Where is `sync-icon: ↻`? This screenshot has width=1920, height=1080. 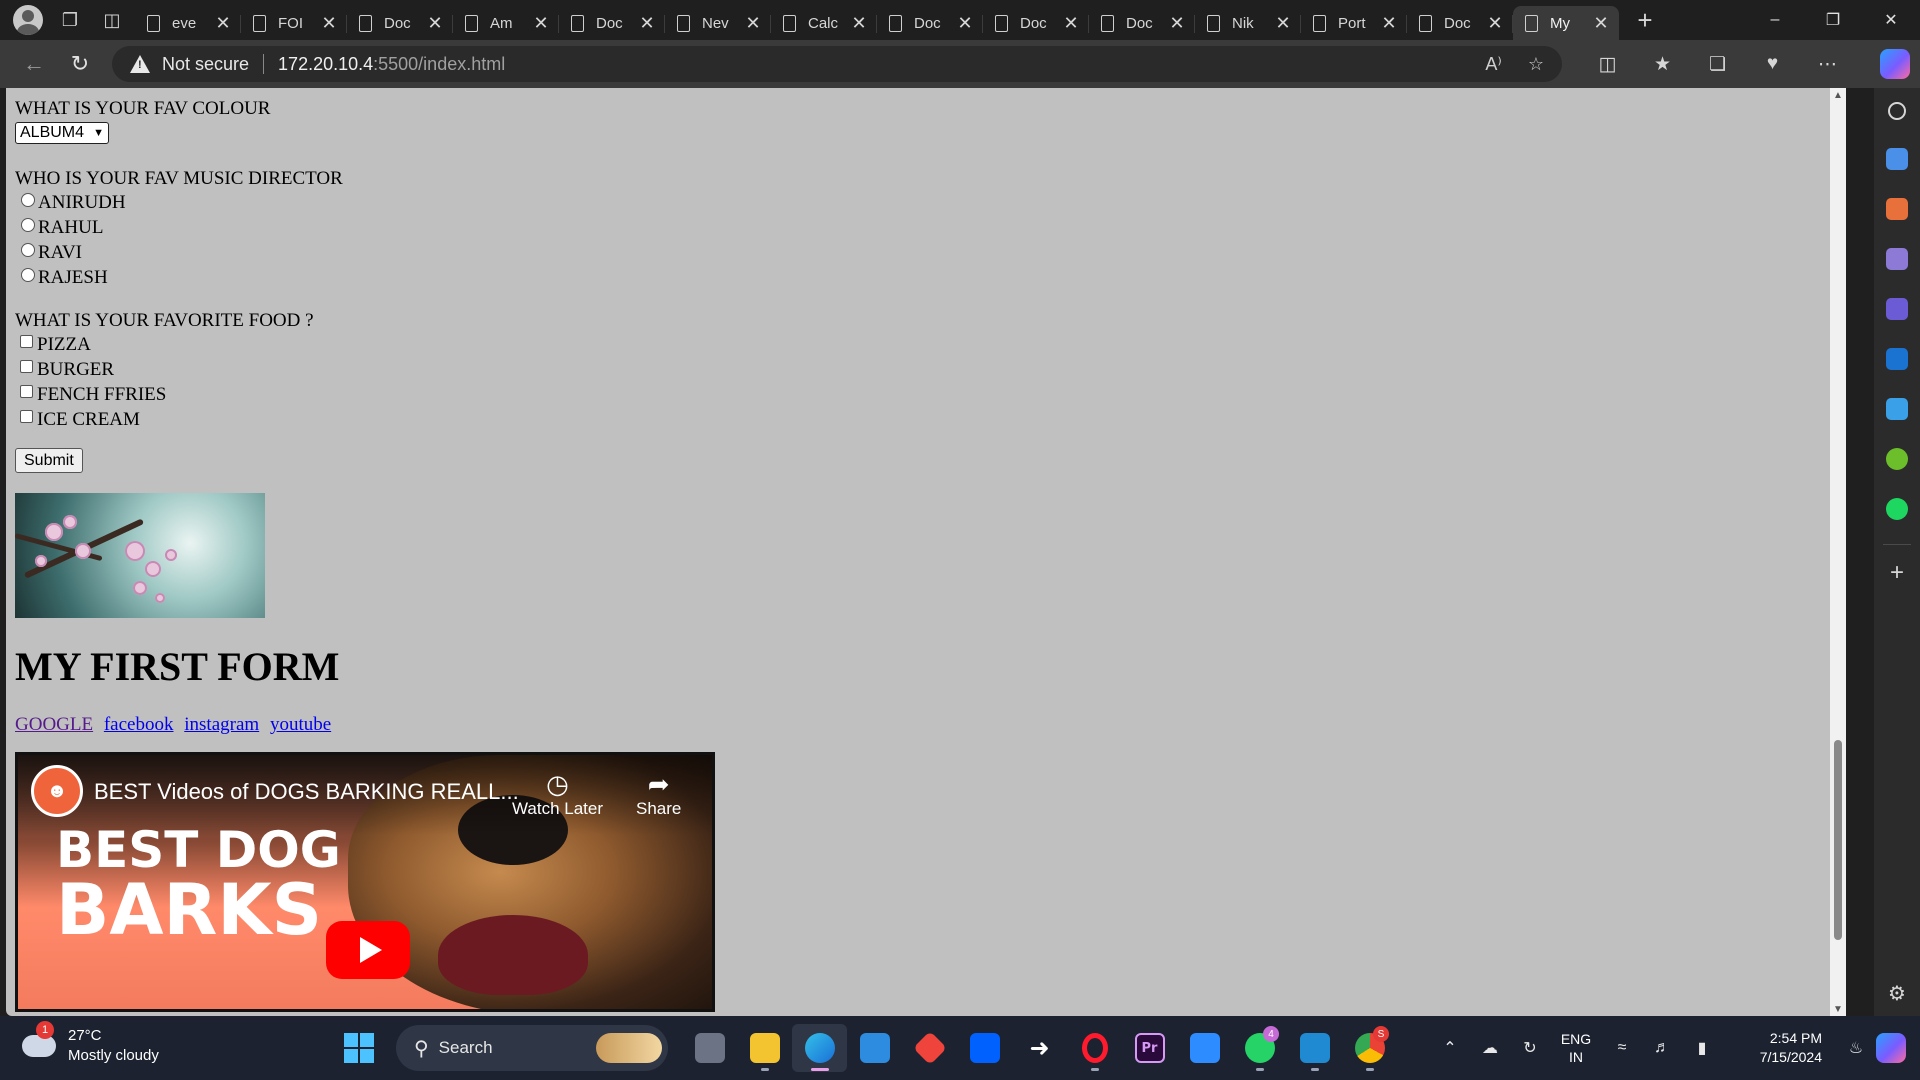 sync-icon: ↻ is located at coordinates (1530, 1048).